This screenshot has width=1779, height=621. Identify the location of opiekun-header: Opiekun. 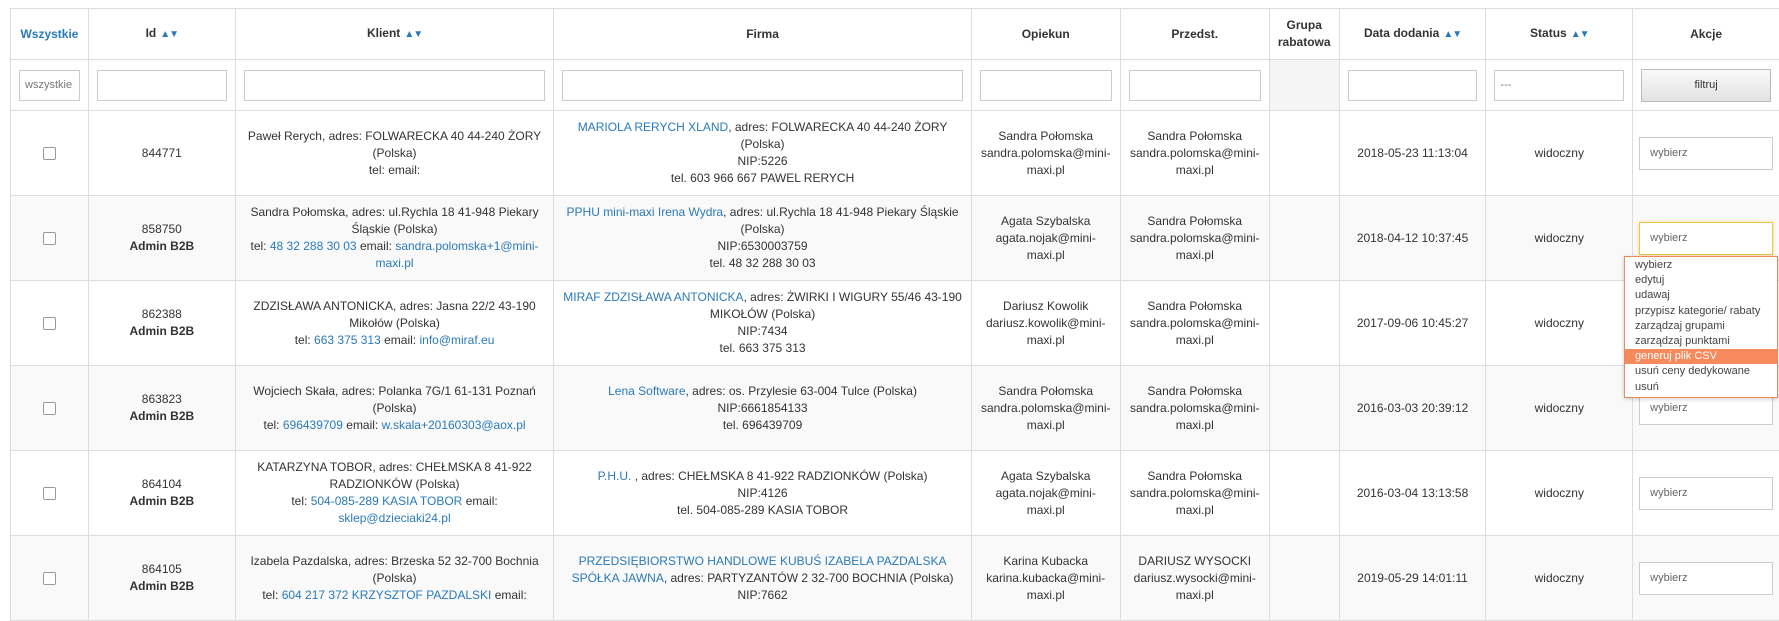
(1045, 34).